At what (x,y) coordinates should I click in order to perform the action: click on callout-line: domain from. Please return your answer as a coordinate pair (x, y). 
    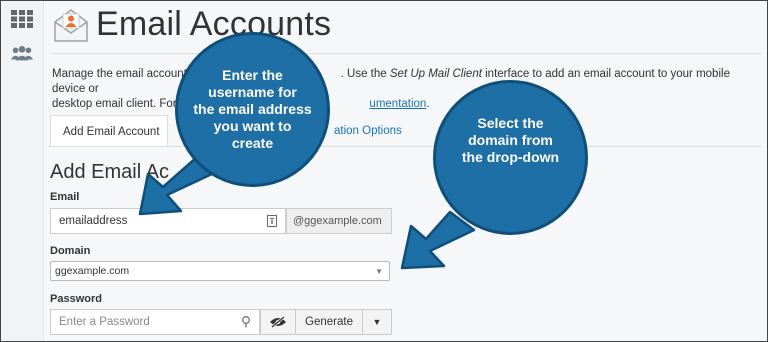
    Looking at the image, I should click on (510, 140).